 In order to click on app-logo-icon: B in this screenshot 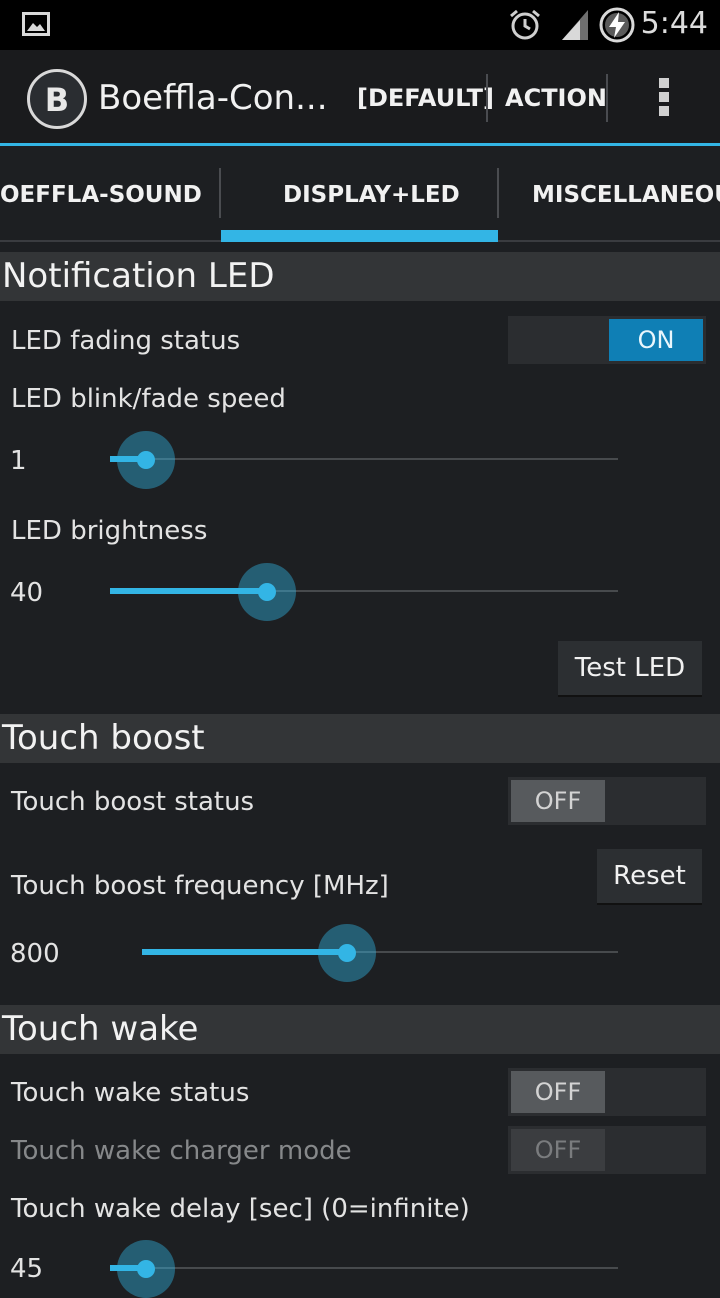, I will do `click(57, 99)`.